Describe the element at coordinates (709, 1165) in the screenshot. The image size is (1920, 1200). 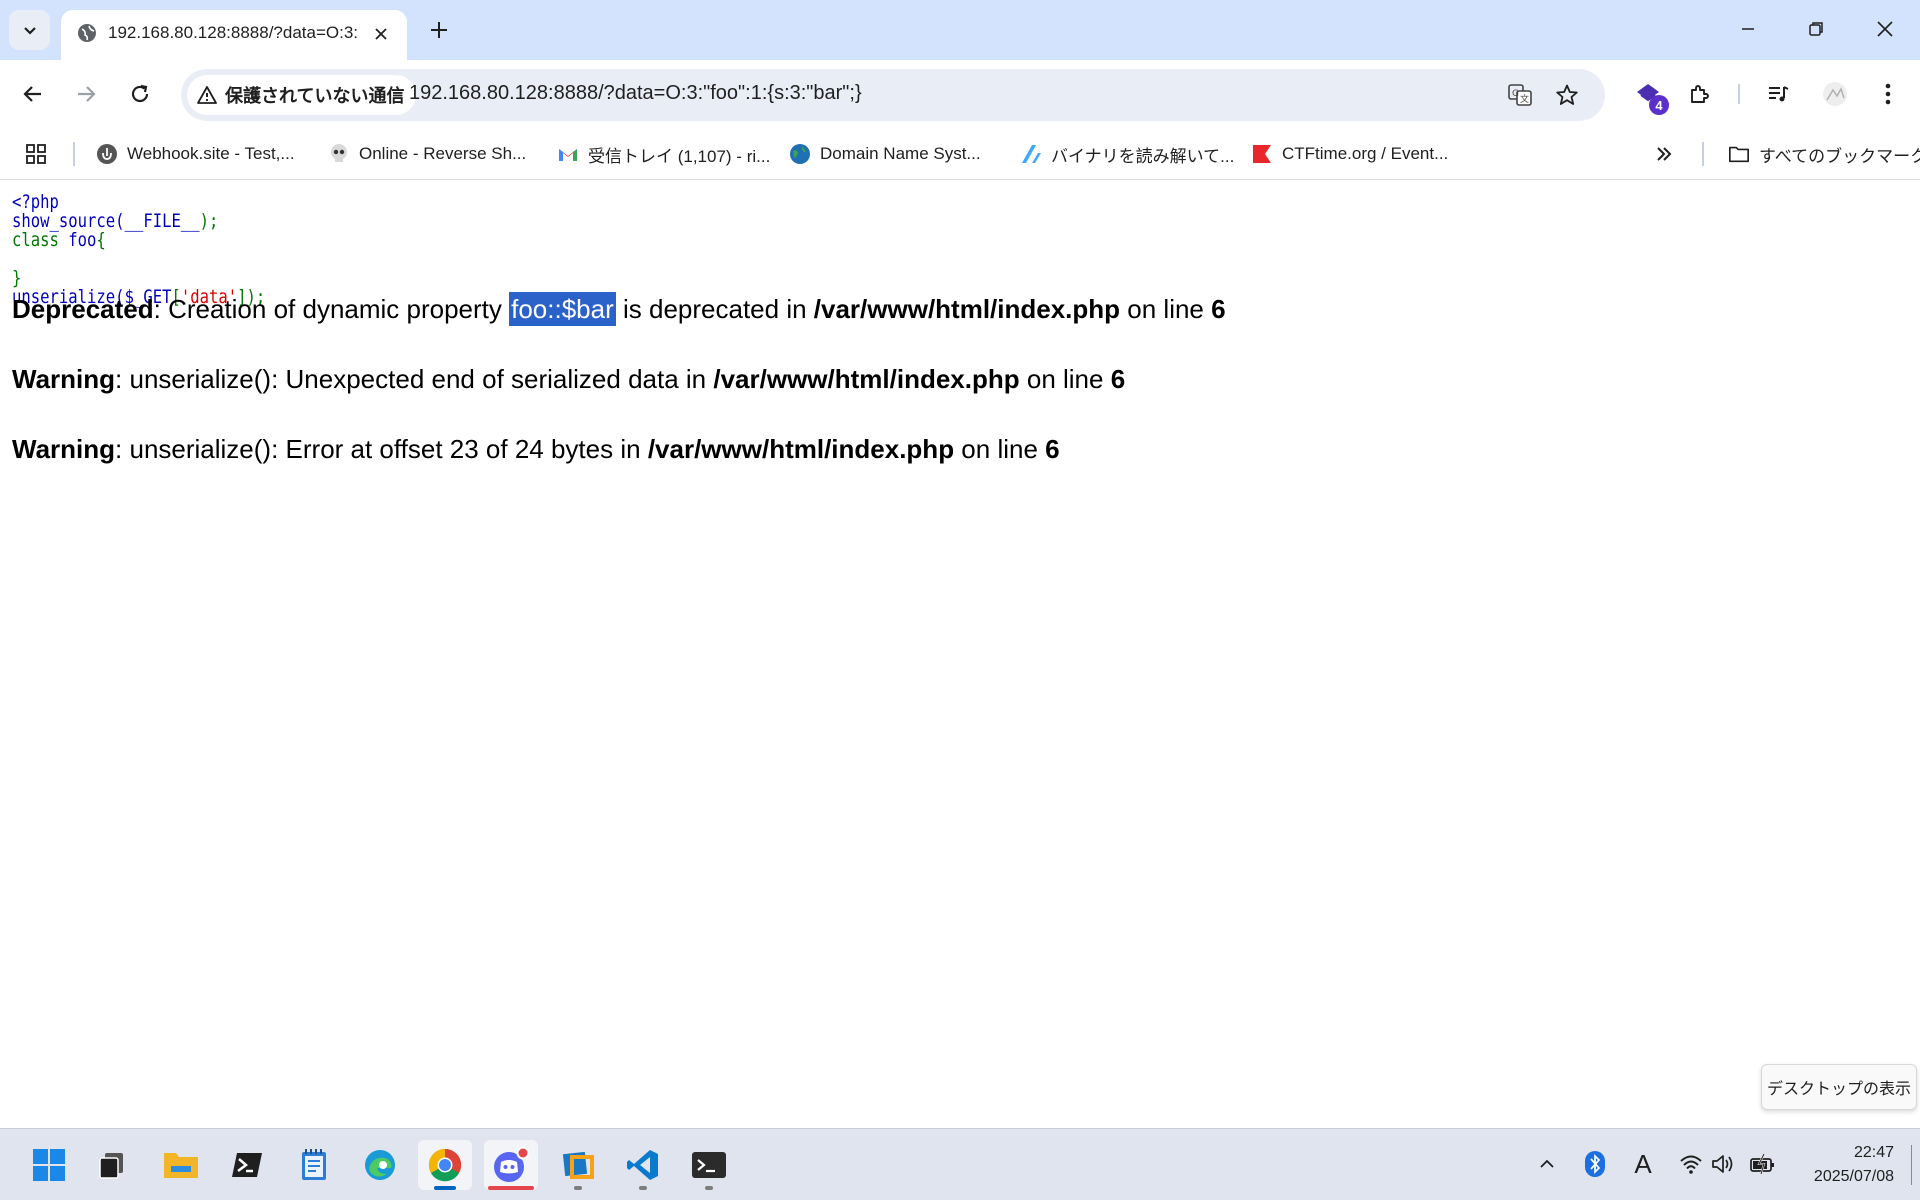
I see `terminal-button` at that location.